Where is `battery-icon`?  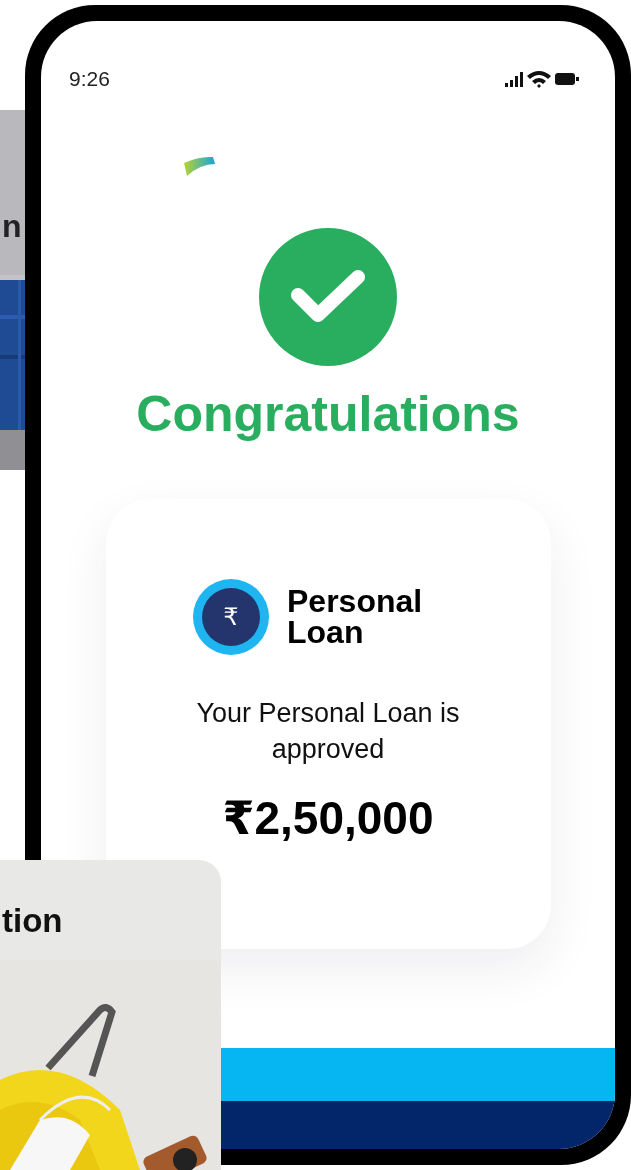 battery-icon is located at coordinates (567, 78).